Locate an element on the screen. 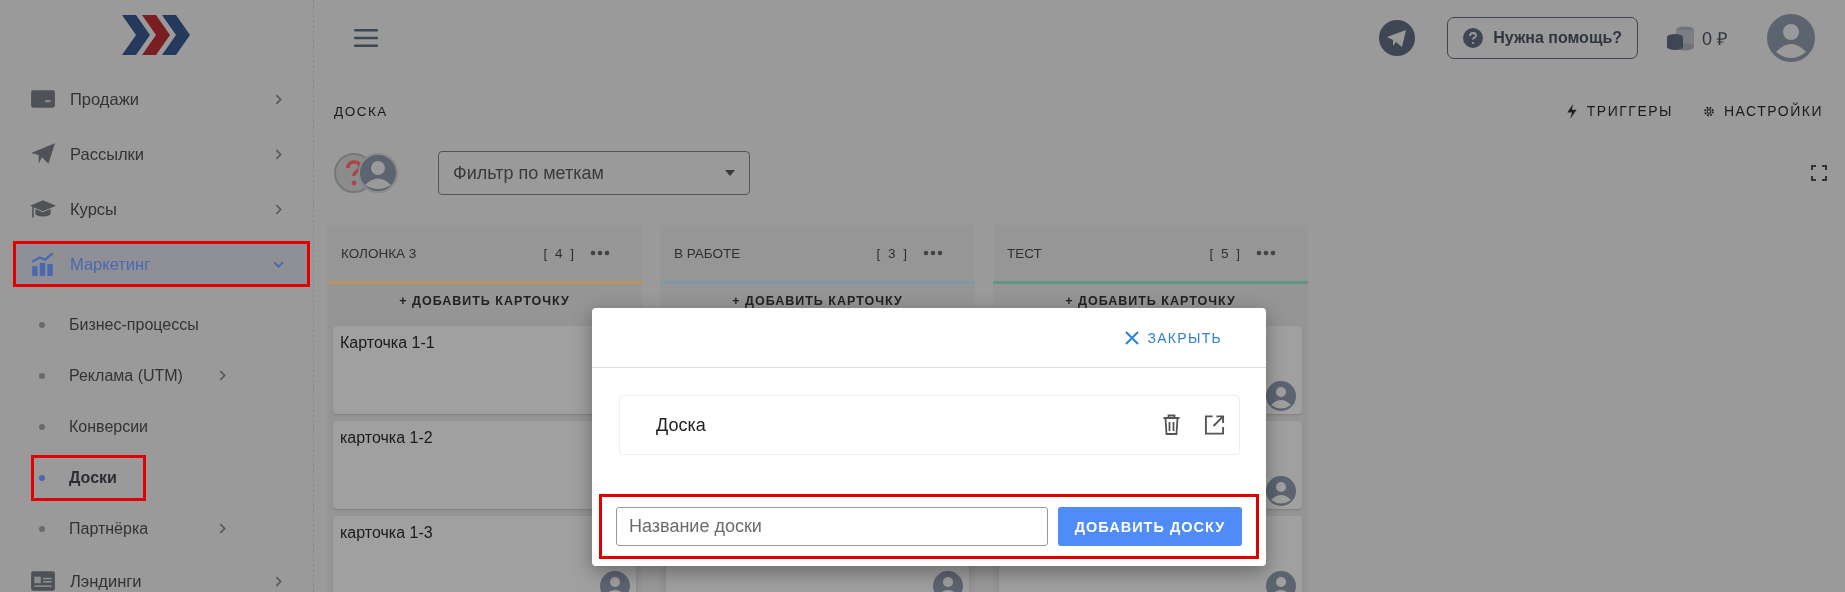  add-board-button: ДОБАВИТЬ ДОСКУ is located at coordinates (1150, 526).